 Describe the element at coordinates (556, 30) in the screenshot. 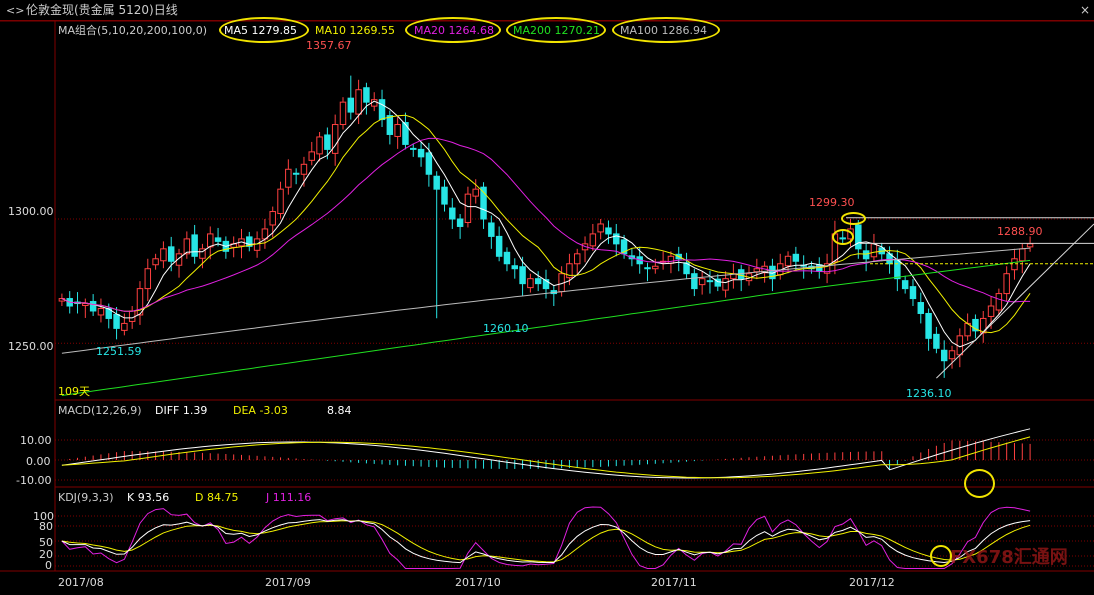

I see `highlight-oval-ma200` at that location.